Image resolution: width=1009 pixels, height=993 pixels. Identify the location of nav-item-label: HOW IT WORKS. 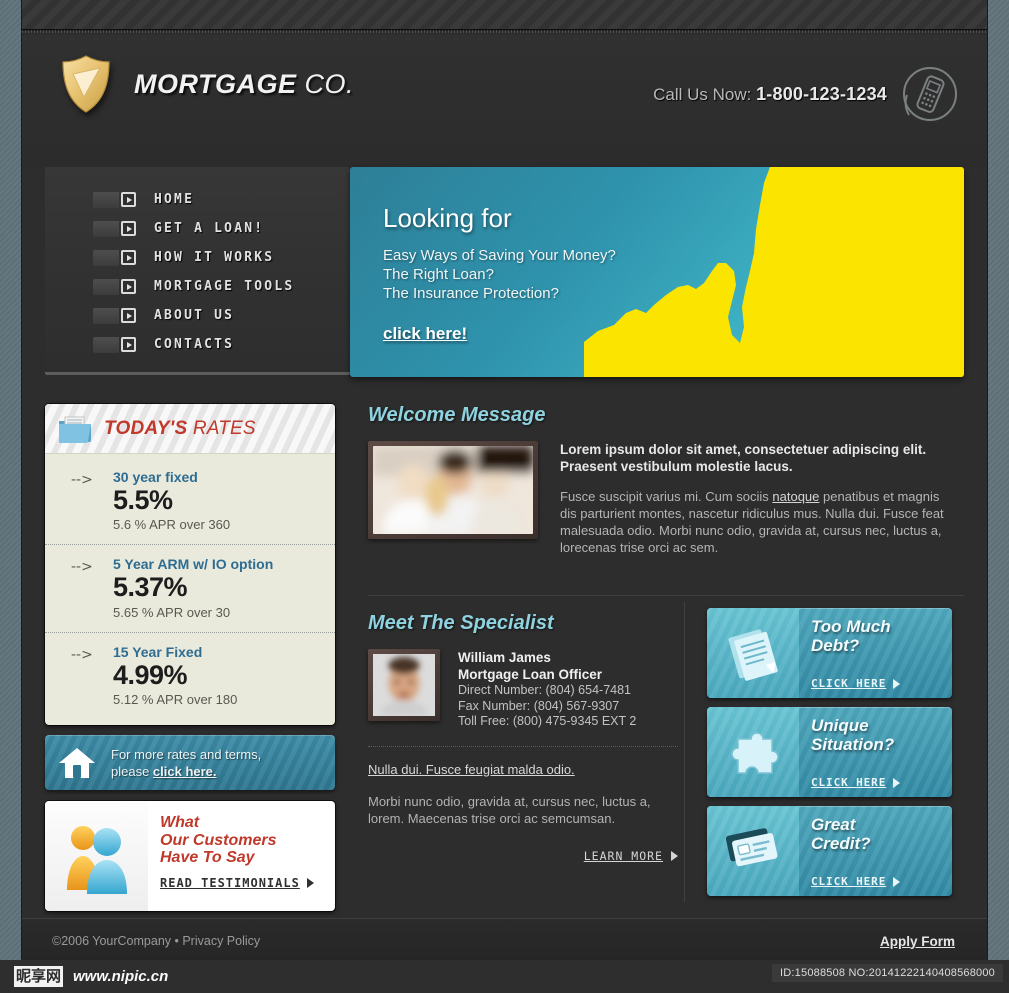
(214, 257).